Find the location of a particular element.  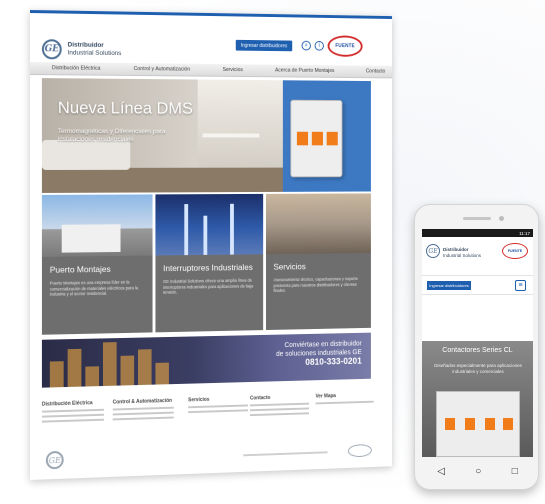

status-time: 11:17 is located at coordinates (524, 233).